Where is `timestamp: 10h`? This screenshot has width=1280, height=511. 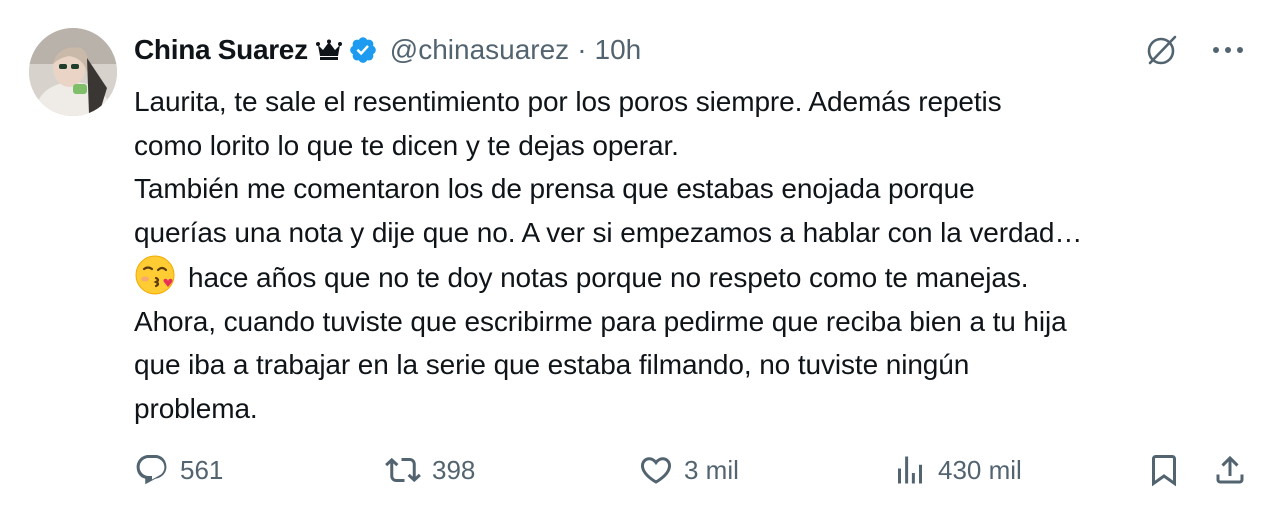 timestamp: 10h is located at coordinates (618, 50).